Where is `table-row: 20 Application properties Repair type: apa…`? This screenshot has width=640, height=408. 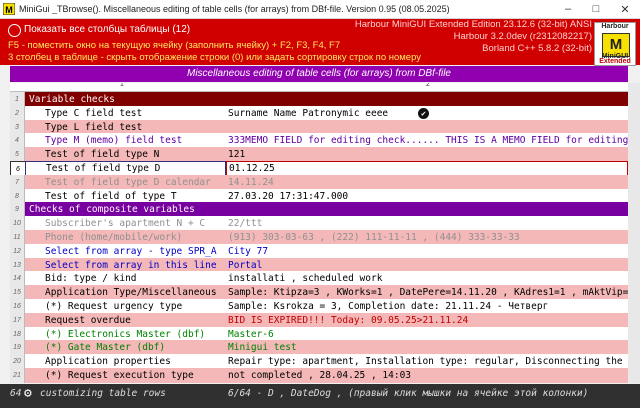
table-row: 20 Application properties Repair type: apa… is located at coordinates (319, 362).